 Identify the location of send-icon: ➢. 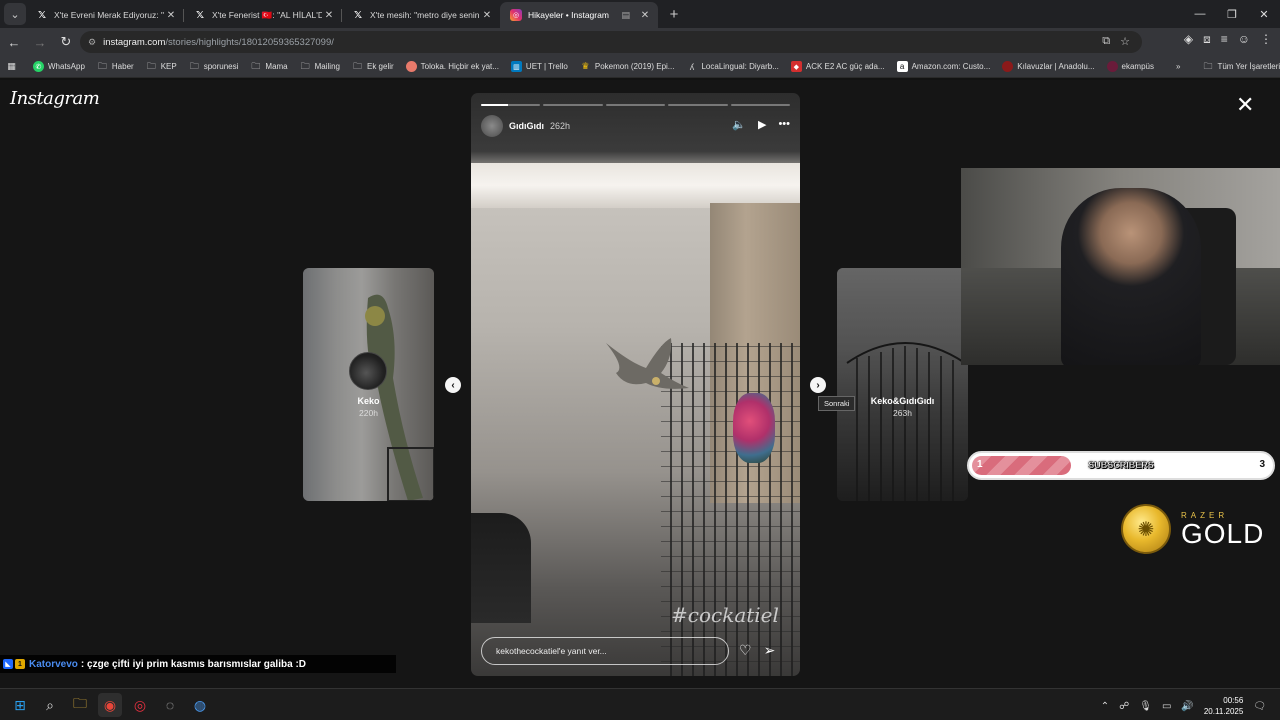
(770, 650).